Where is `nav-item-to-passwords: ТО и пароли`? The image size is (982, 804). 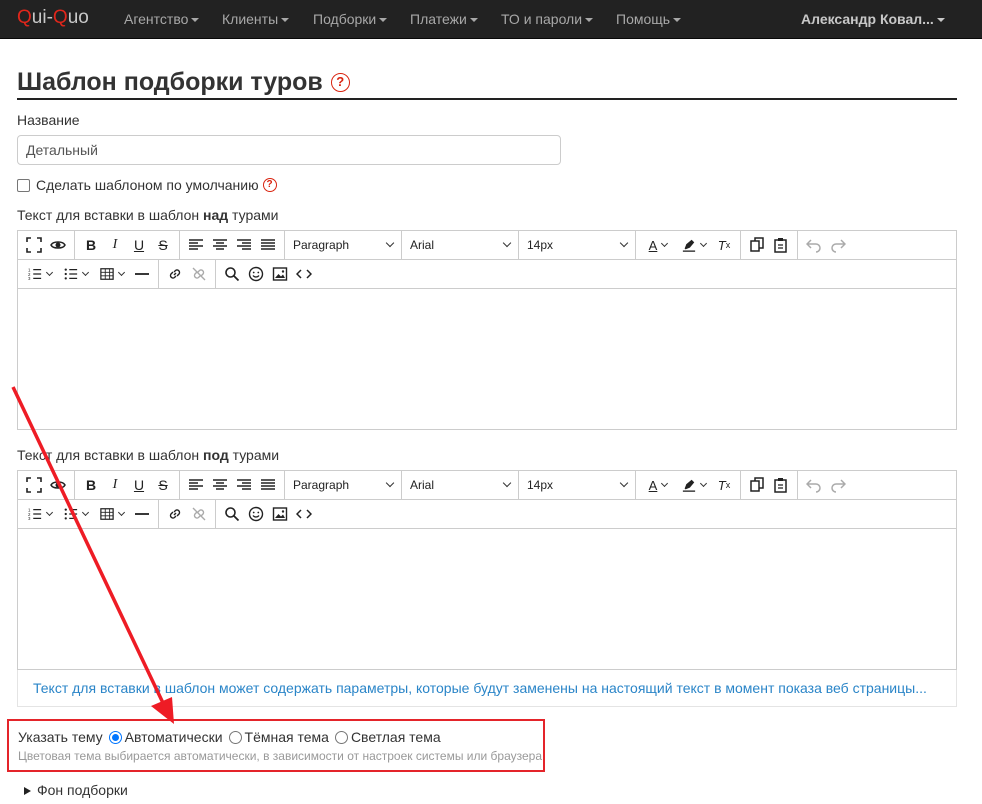
nav-item-to-passwords: ТО и пароли is located at coordinates (547, 19).